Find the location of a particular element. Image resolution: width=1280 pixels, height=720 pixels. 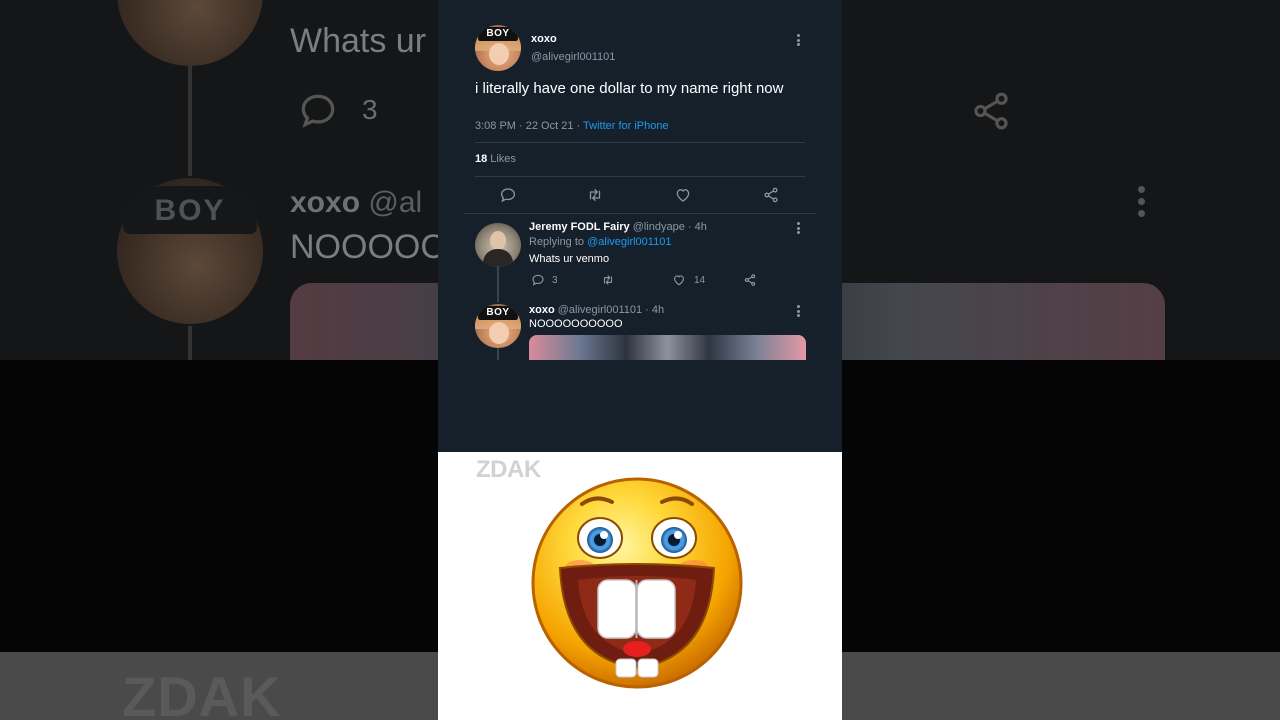

replying-to: Replying to @alivegirl001101 is located at coordinates (600, 242).